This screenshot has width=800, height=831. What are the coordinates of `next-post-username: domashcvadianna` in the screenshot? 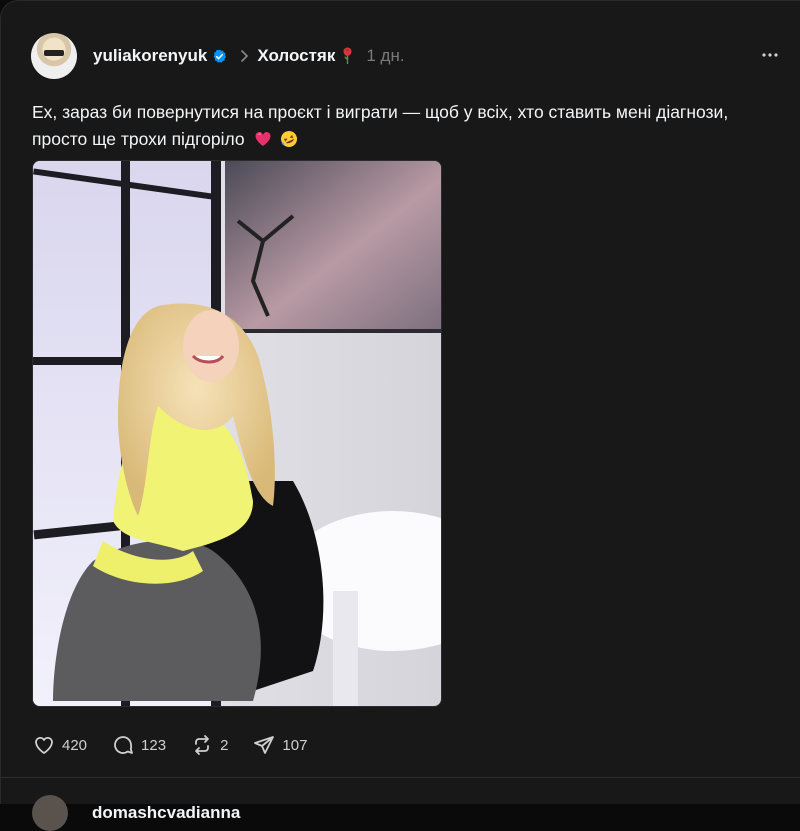 It's located at (166, 813).